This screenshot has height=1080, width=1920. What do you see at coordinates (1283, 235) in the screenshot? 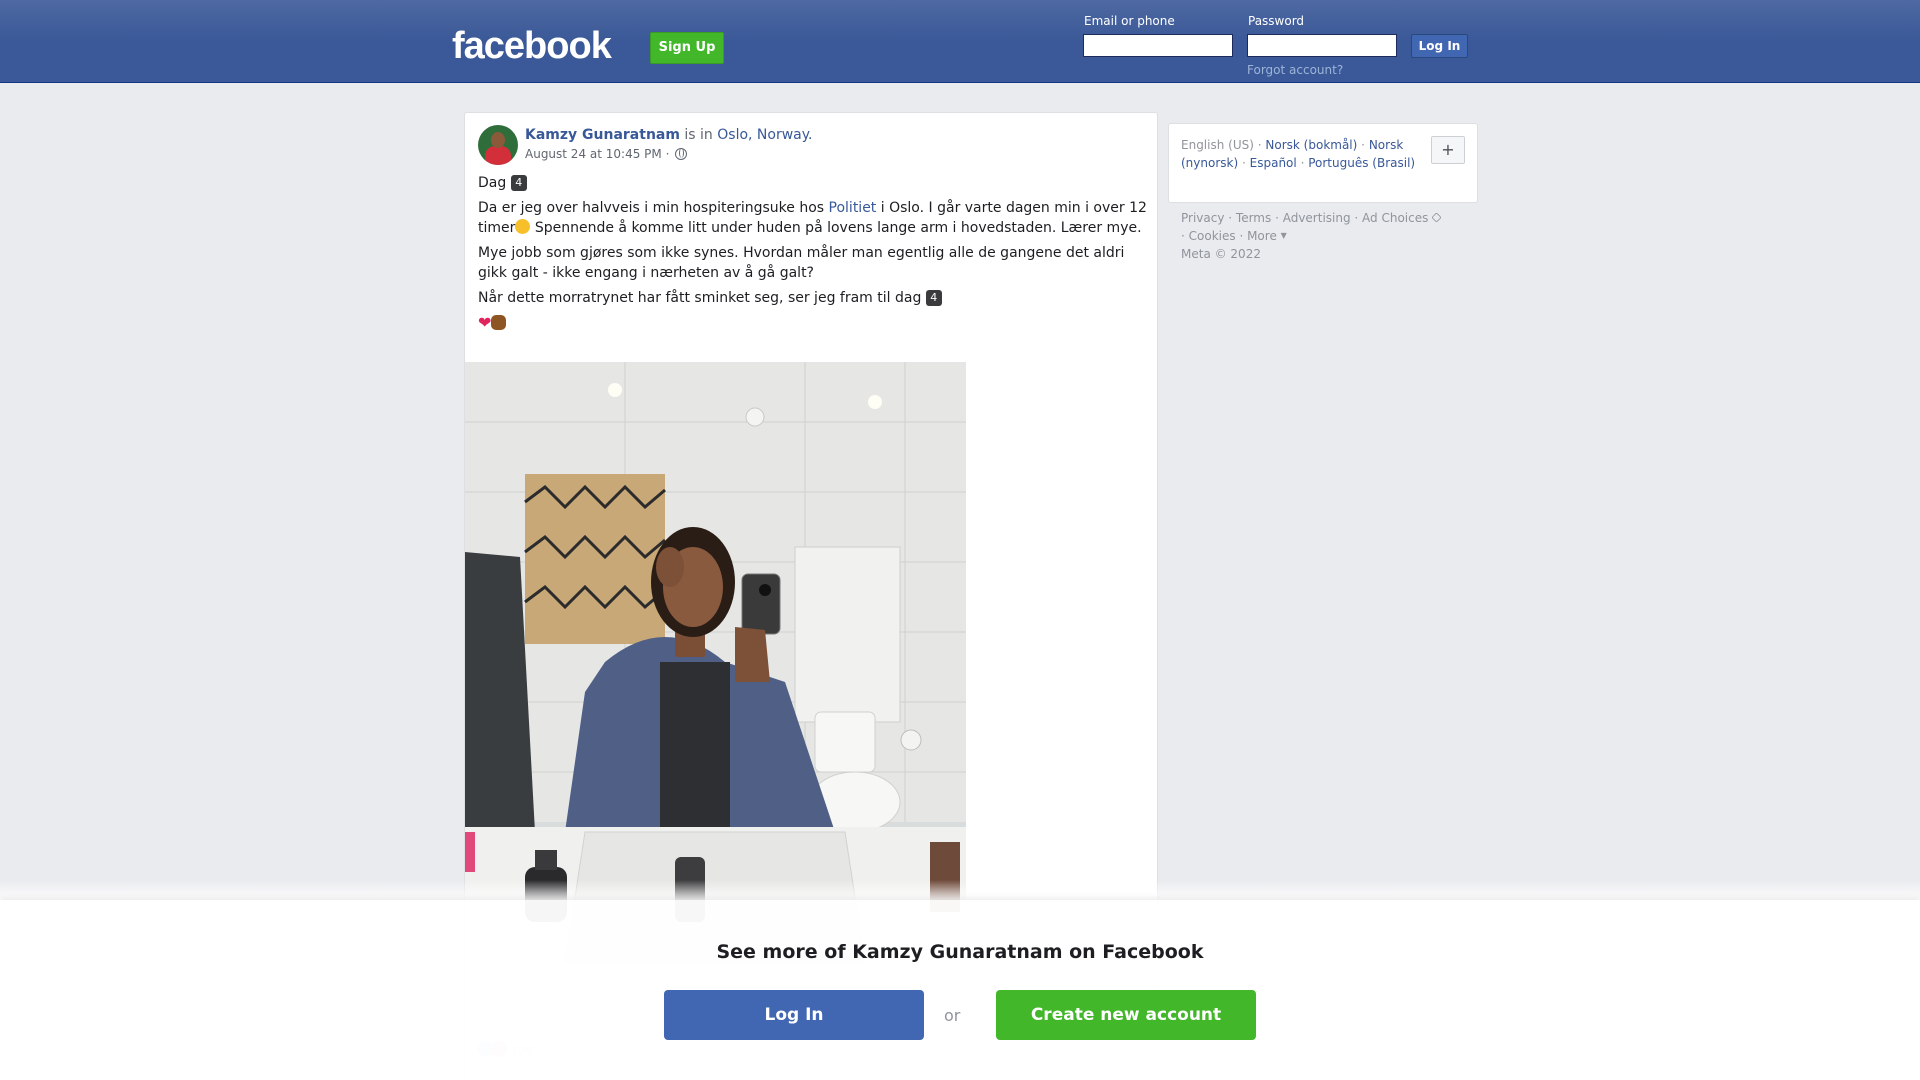
I see `caret-down-icon: ▼` at bounding box center [1283, 235].